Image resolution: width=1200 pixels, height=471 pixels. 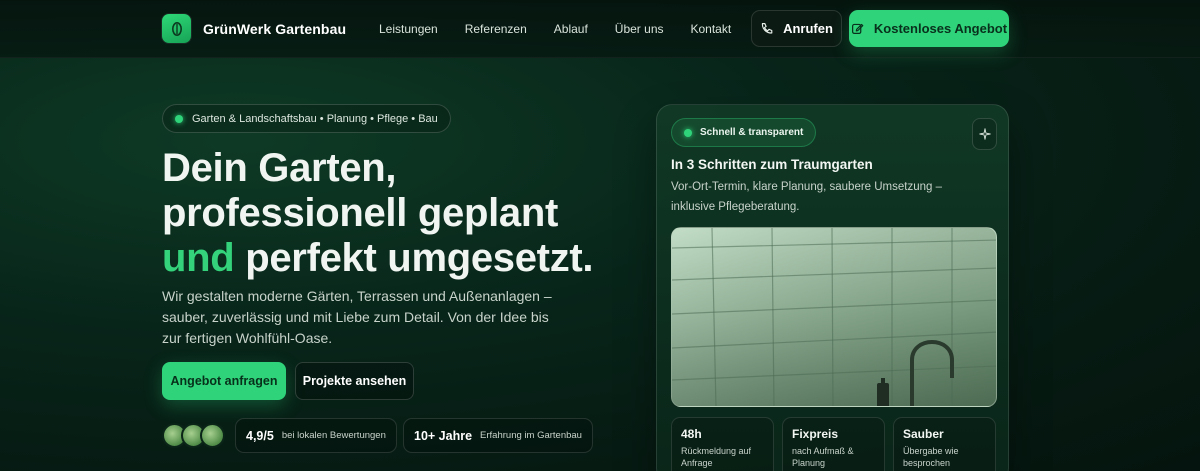 I want to click on headline-line-1: Dein Garten,, so click(x=279, y=168).